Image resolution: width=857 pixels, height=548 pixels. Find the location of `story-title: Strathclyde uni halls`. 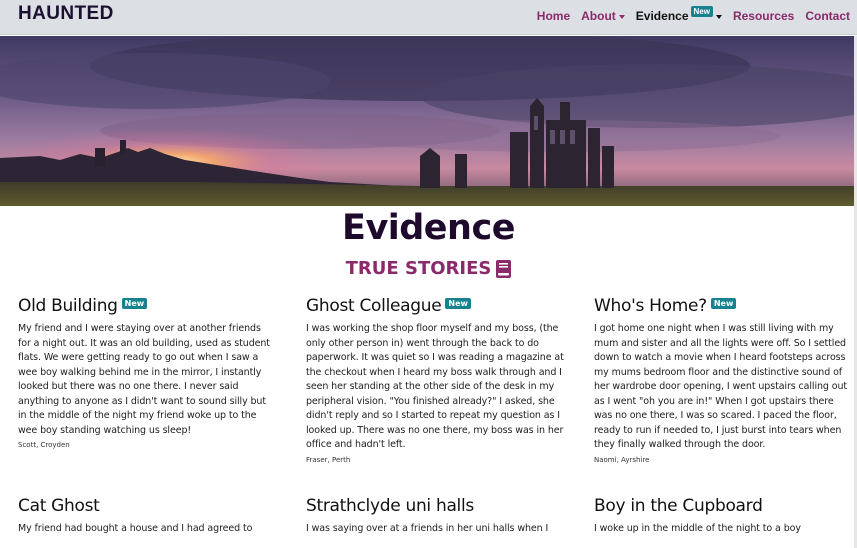

story-title: Strathclyde uni halls is located at coordinates (435, 506).